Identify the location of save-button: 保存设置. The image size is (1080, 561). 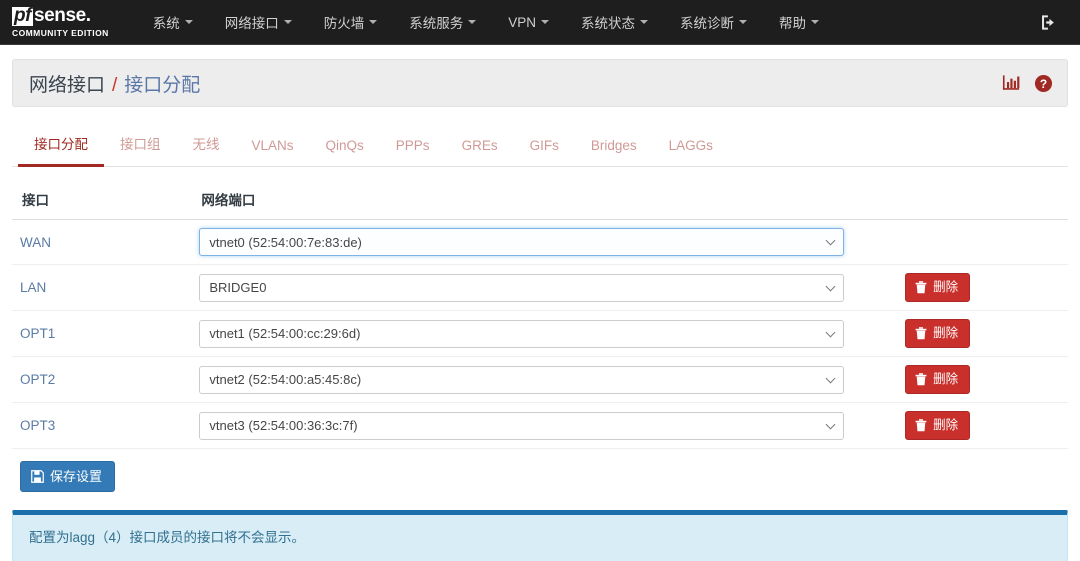
(68, 476).